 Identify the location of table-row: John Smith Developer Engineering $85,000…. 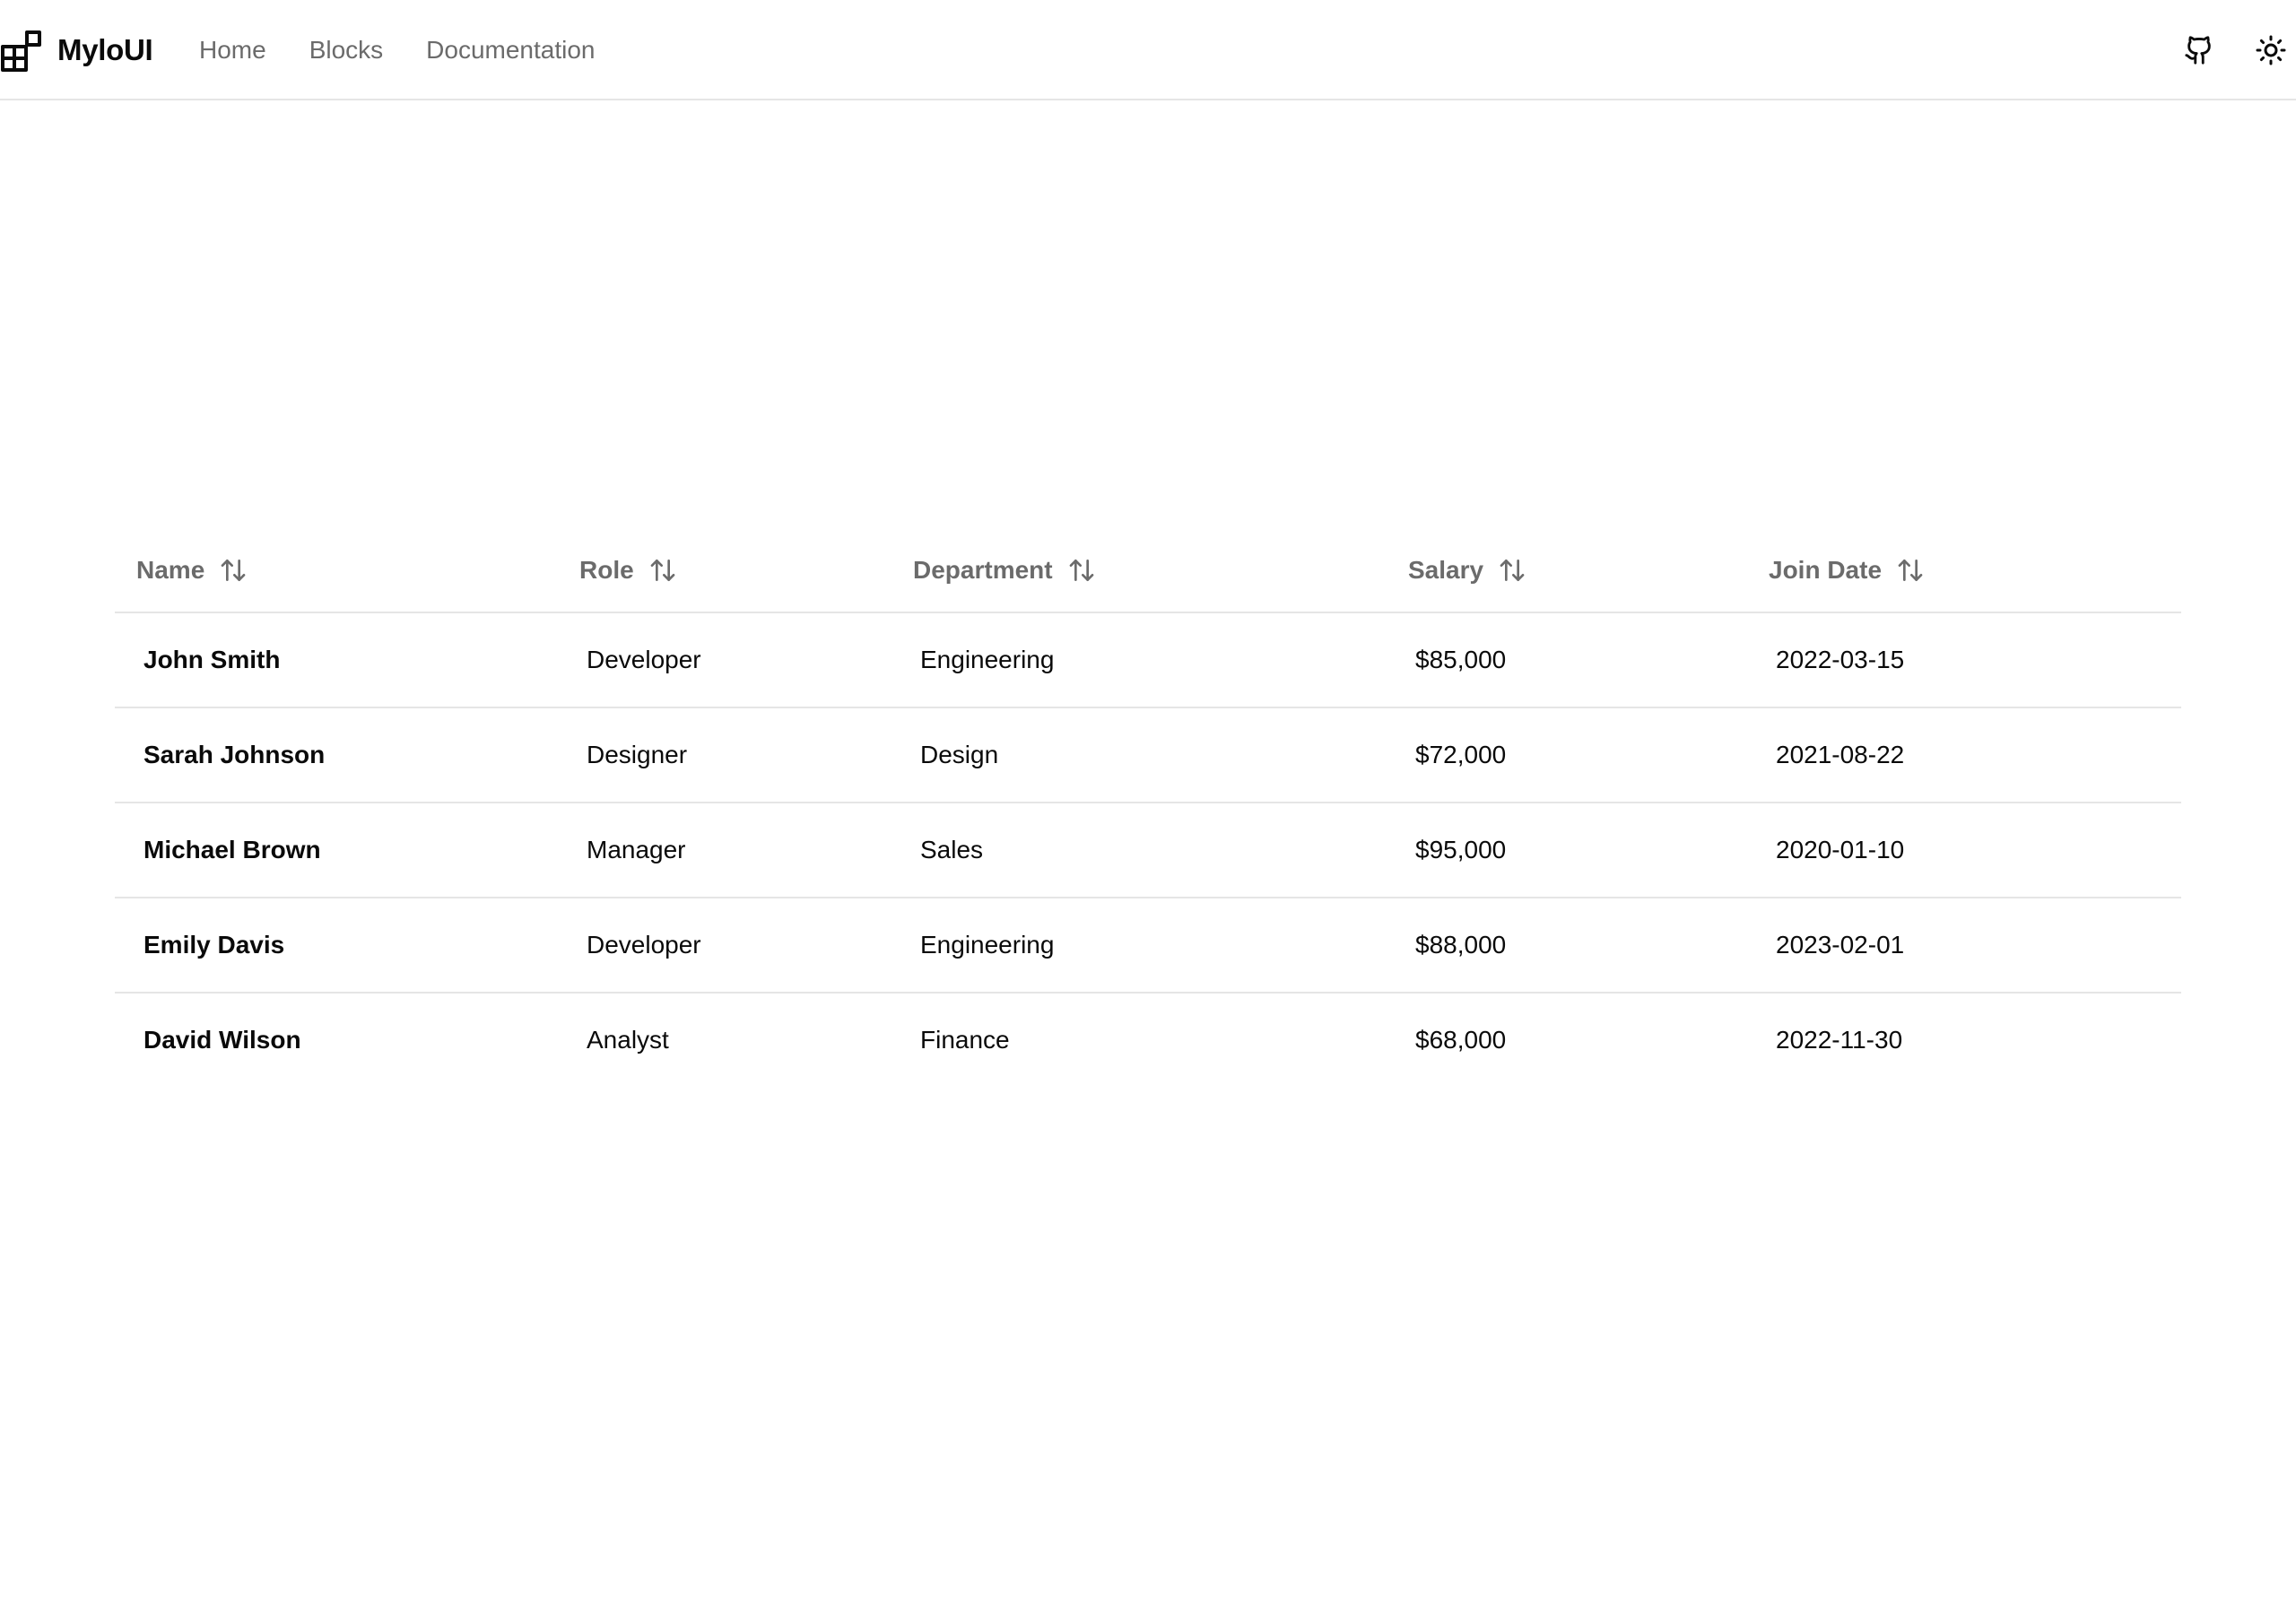
(1148, 660).